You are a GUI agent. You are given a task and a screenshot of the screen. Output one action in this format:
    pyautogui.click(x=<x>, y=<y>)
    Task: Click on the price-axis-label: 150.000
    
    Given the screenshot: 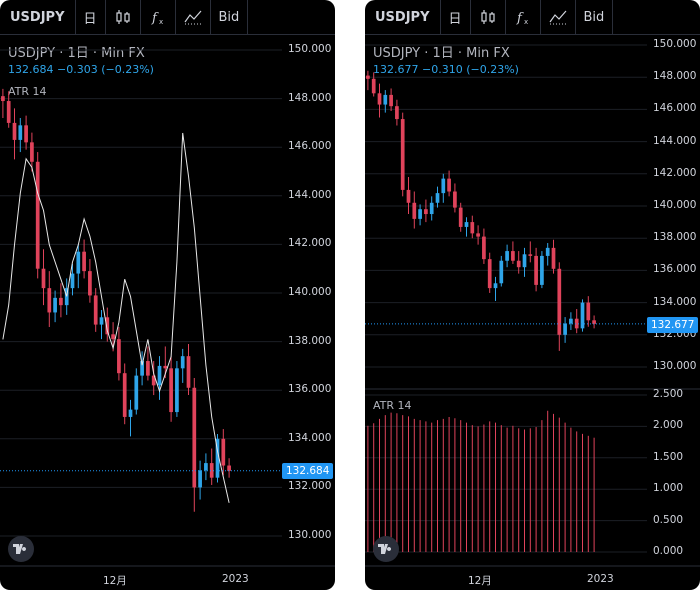 What is the action you would take?
    pyautogui.click(x=310, y=49)
    